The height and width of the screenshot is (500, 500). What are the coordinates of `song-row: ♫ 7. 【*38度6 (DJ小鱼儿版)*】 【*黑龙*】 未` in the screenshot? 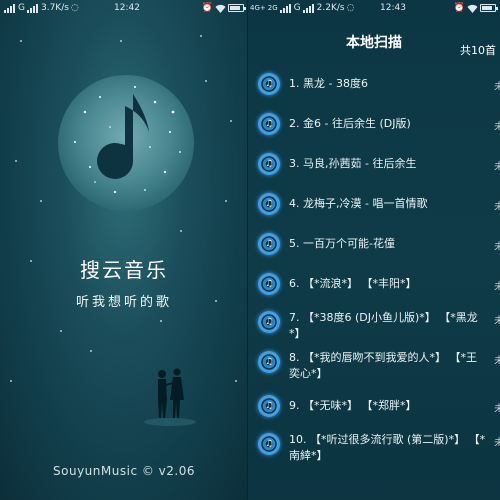 It's located at (374, 323).